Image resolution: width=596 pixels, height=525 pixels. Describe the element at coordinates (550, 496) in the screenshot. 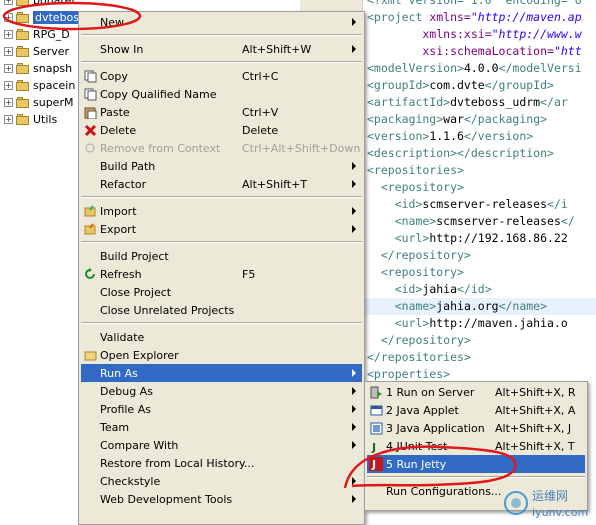

I see `watermark-cn: 运维网` at that location.